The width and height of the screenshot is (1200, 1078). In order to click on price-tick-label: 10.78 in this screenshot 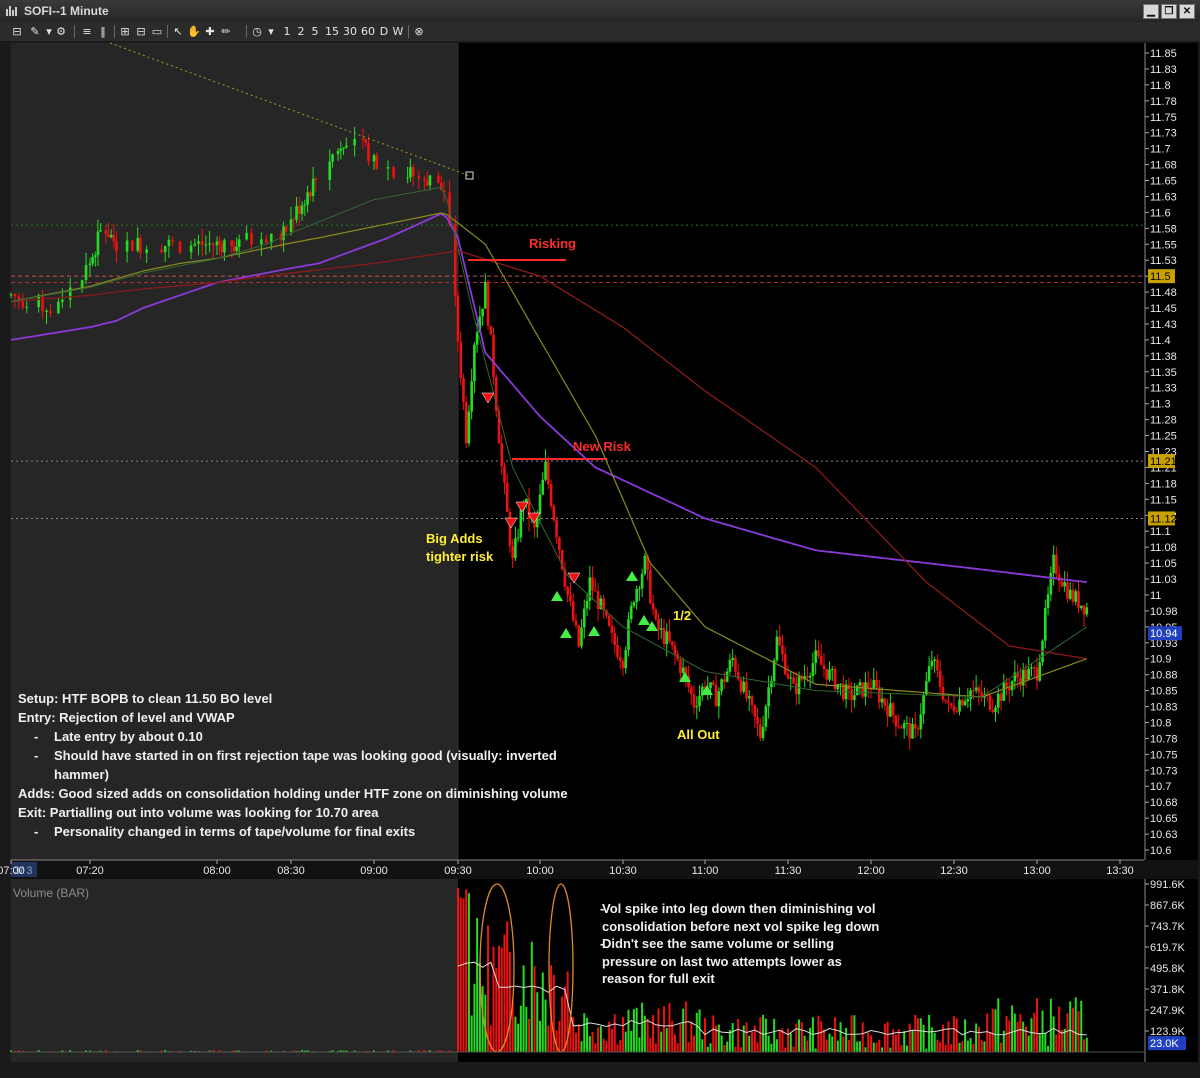, I will do `click(1164, 739)`.